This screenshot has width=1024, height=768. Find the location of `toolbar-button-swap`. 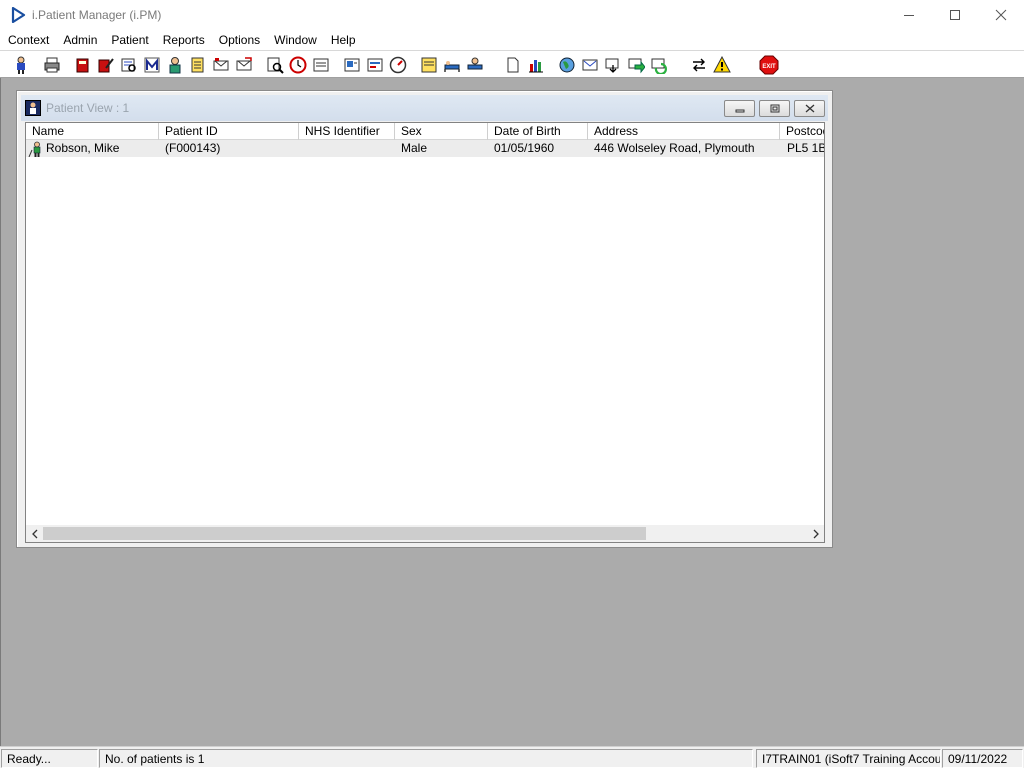

toolbar-button-swap is located at coordinates (699, 65).